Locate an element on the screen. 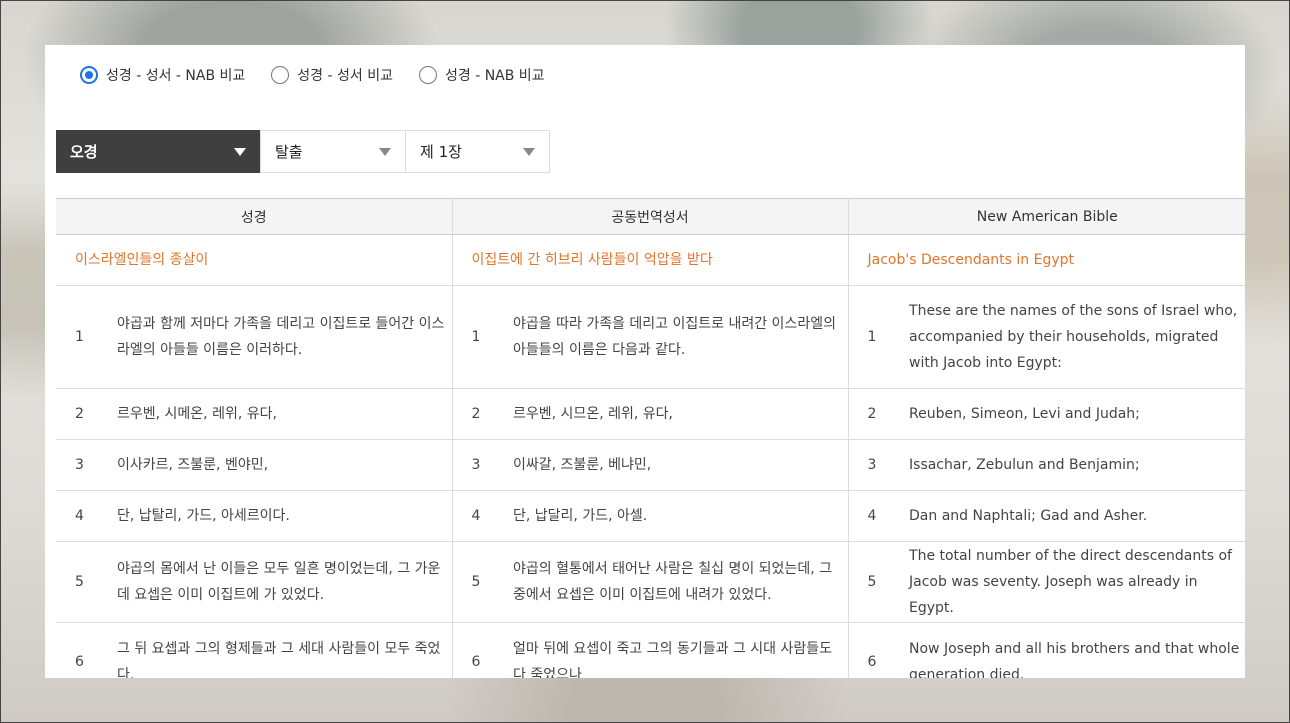 The height and width of the screenshot is (723, 1290). radio-compare-nab: 성경 - NAB 비교 is located at coordinates (481, 75).